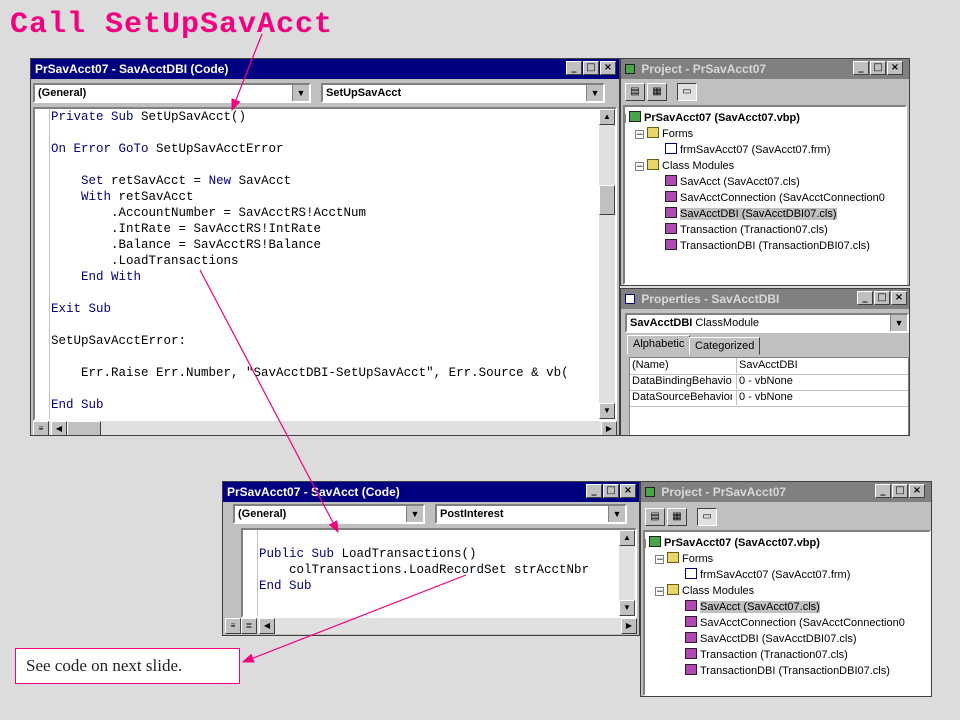  I want to click on arrow-loadtransactions-to-bottom, so click(269, 401).